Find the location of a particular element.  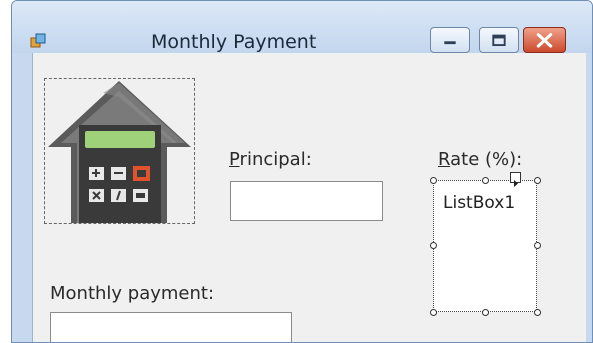

form-app-icon is located at coordinates (38, 40).